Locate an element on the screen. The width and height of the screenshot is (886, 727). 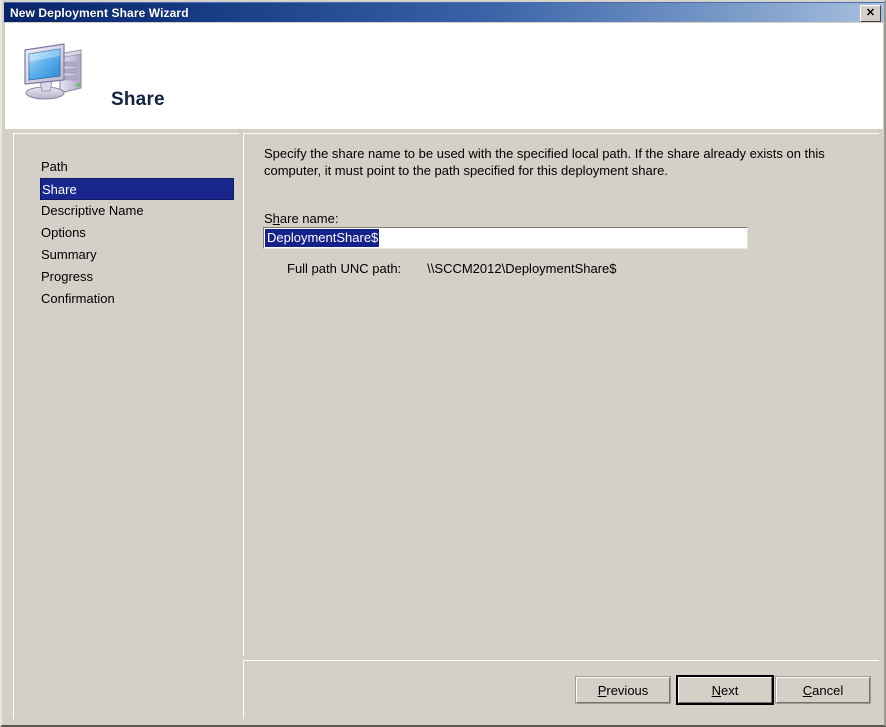
unc-path-value: \\SCCM2012\DeploymentShare$ is located at coordinates (522, 268).